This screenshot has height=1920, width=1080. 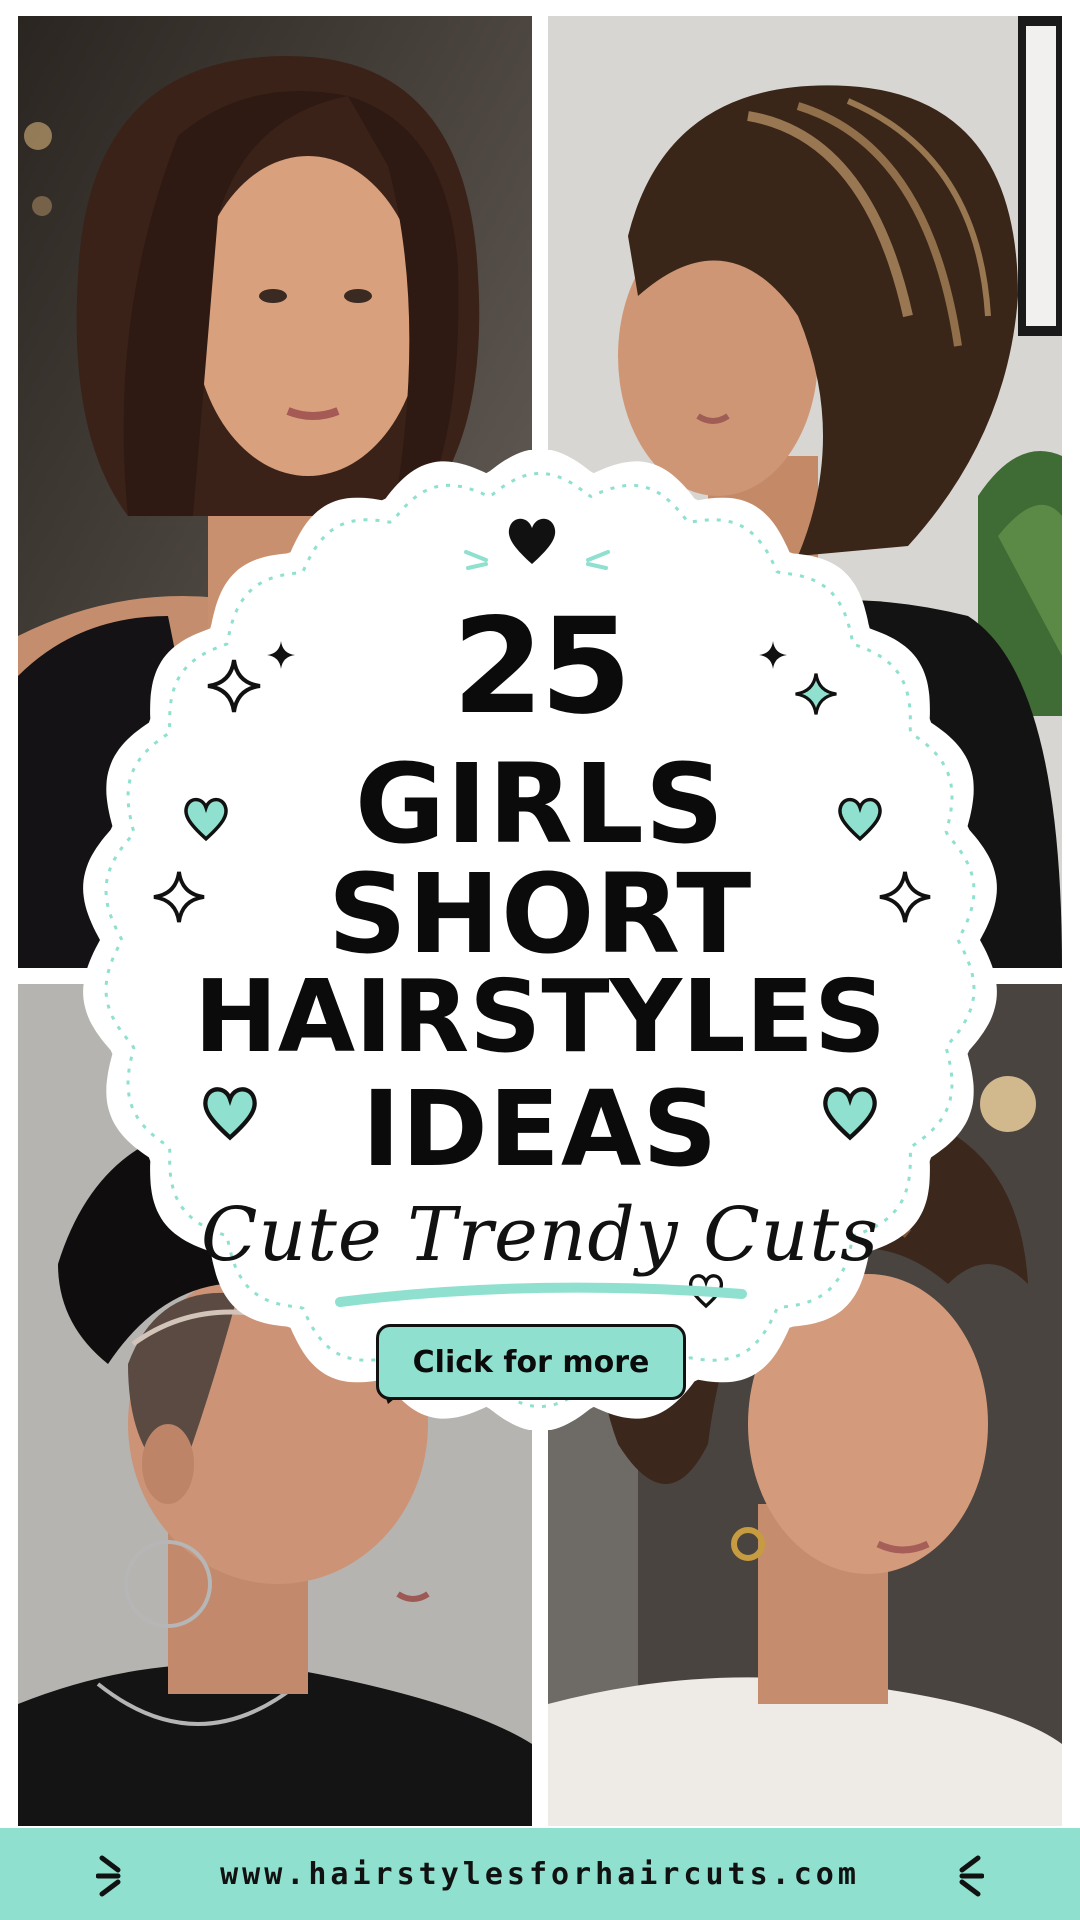 What do you see at coordinates (531, 1362) in the screenshot?
I see `click-for-more-button: Click for more` at bounding box center [531, 1362].